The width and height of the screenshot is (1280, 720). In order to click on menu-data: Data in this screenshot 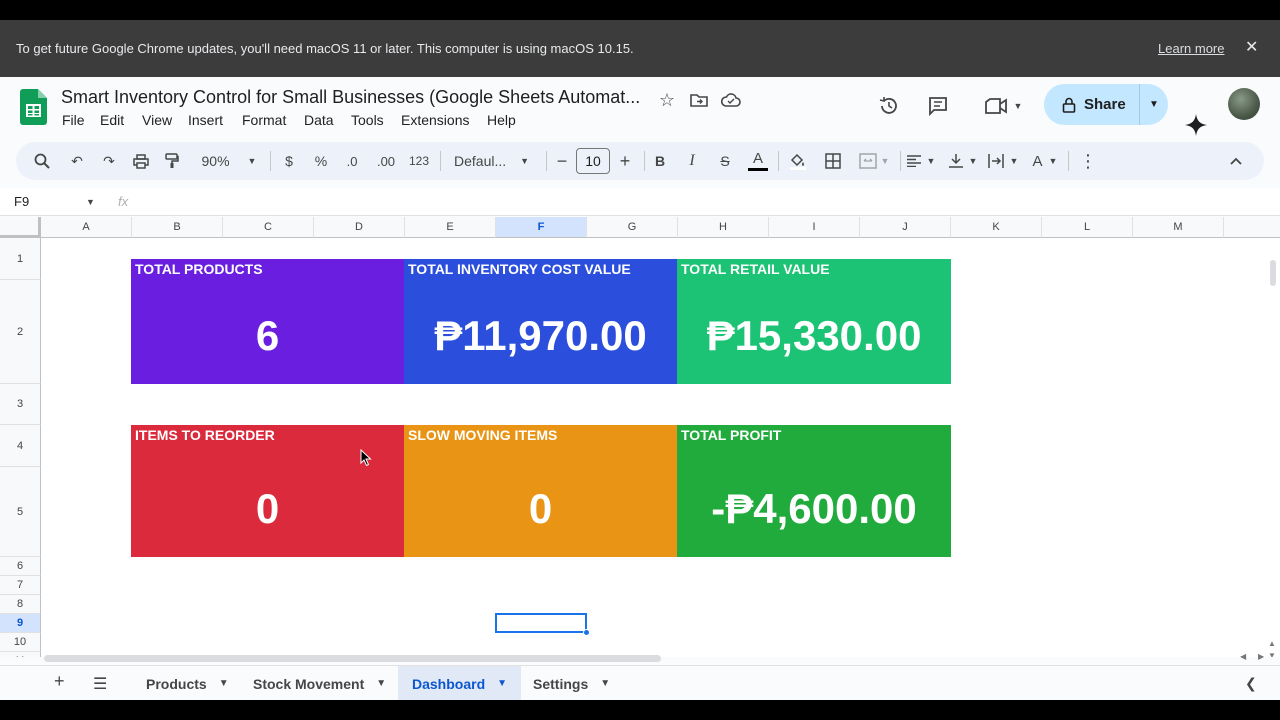, I will do `click(319, 120)`.